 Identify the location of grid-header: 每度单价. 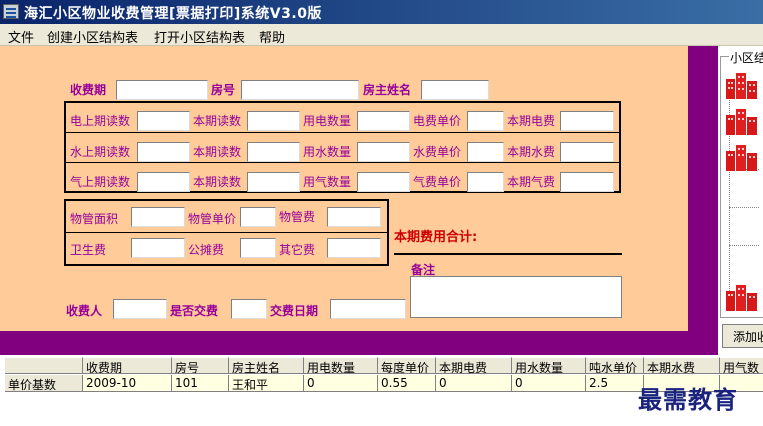
(407, 365).